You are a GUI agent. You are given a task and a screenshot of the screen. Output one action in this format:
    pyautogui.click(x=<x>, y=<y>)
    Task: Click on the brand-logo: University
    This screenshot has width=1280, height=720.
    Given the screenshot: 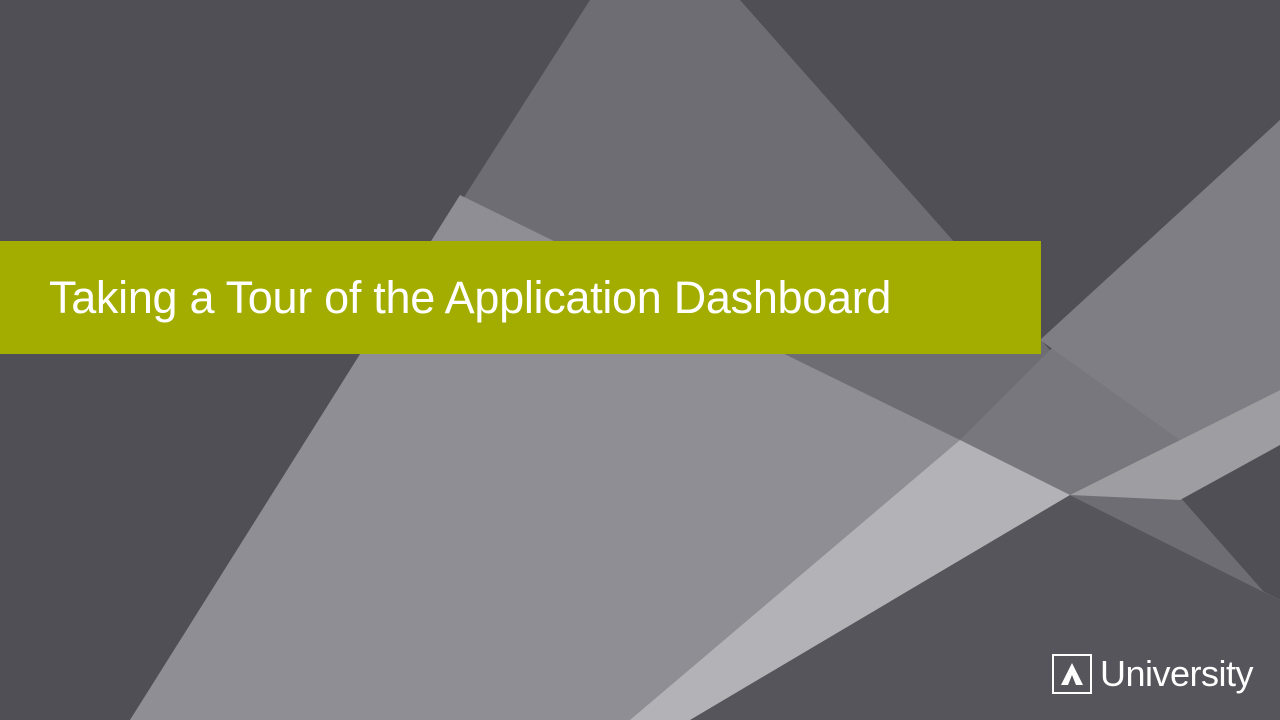 What is the action you would take?
    pyautogui.click(x=1152, y=674)
    